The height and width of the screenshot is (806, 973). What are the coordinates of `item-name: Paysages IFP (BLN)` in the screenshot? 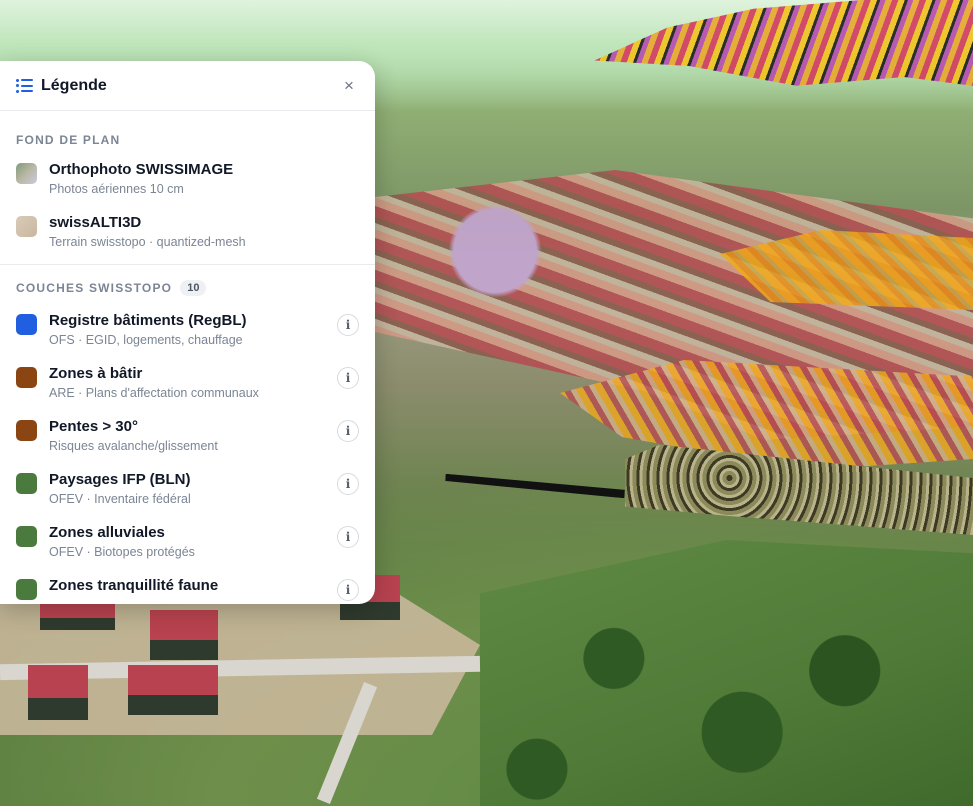 It's located at (120, 479).